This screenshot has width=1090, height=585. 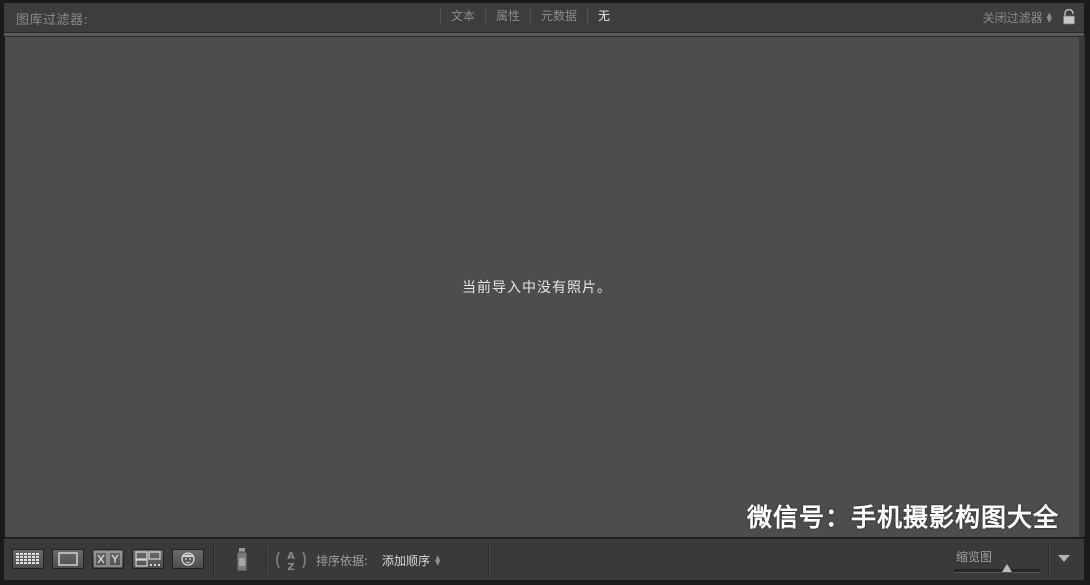 I want to click on filter-tabs: 文本 属性 元数据 无, so click(x=530, y=16).